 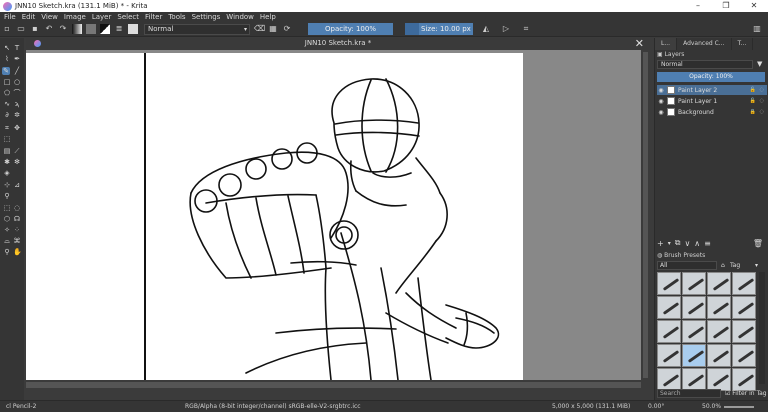 I want to click on vertical-scroll-thumb, so click(x=645, y=215).